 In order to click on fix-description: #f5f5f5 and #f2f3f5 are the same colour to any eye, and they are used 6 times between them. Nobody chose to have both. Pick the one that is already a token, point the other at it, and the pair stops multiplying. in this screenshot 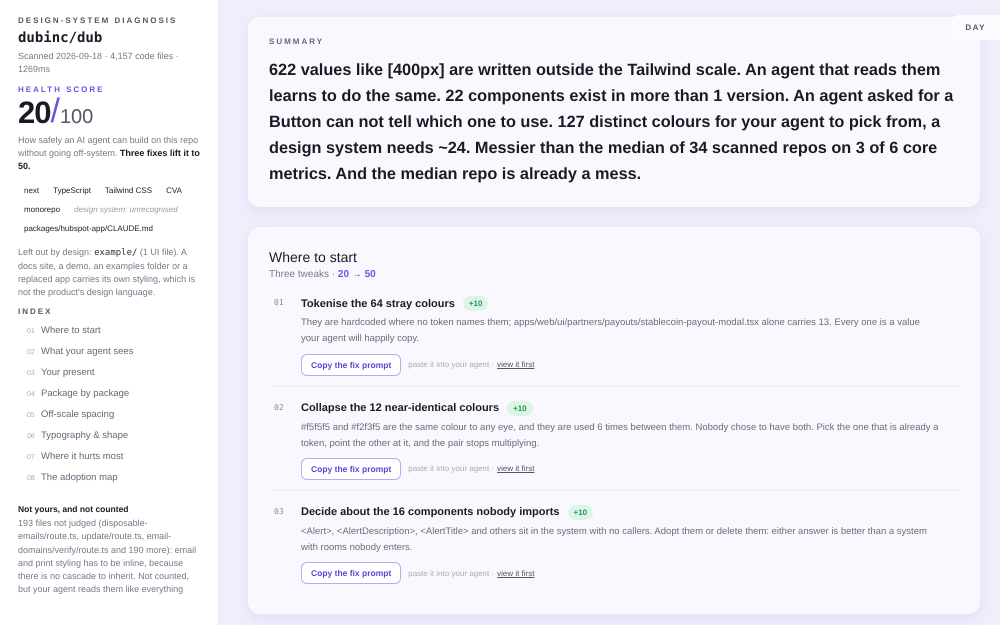, I will do `click(620, 435)`.